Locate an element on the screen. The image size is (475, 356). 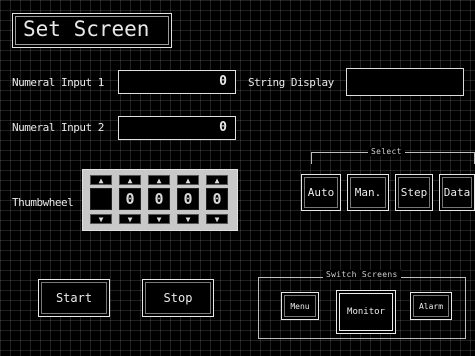
digit-5-down-button: ▼ is located at coordinates (217, 219).